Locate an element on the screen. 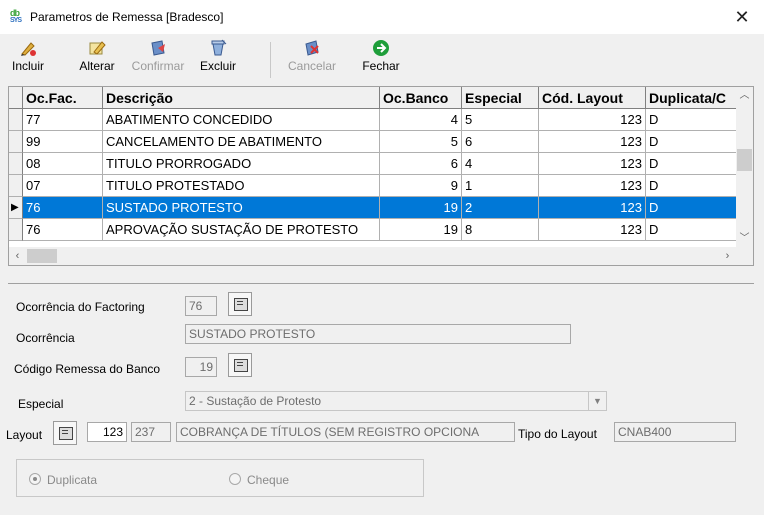 The image size is (764, 515). cell-especial: 8 is located at coordinates (500, 230).